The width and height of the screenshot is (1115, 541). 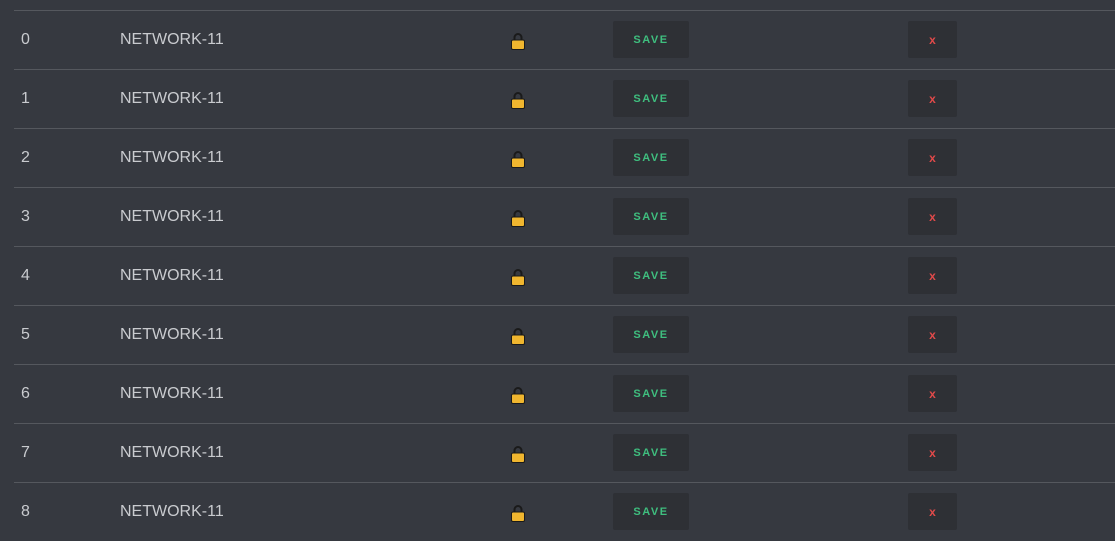 What do you see at coordinates (25, 39) in the screenshot?
I see `row-id: 0` at bounding box center [25, 39].